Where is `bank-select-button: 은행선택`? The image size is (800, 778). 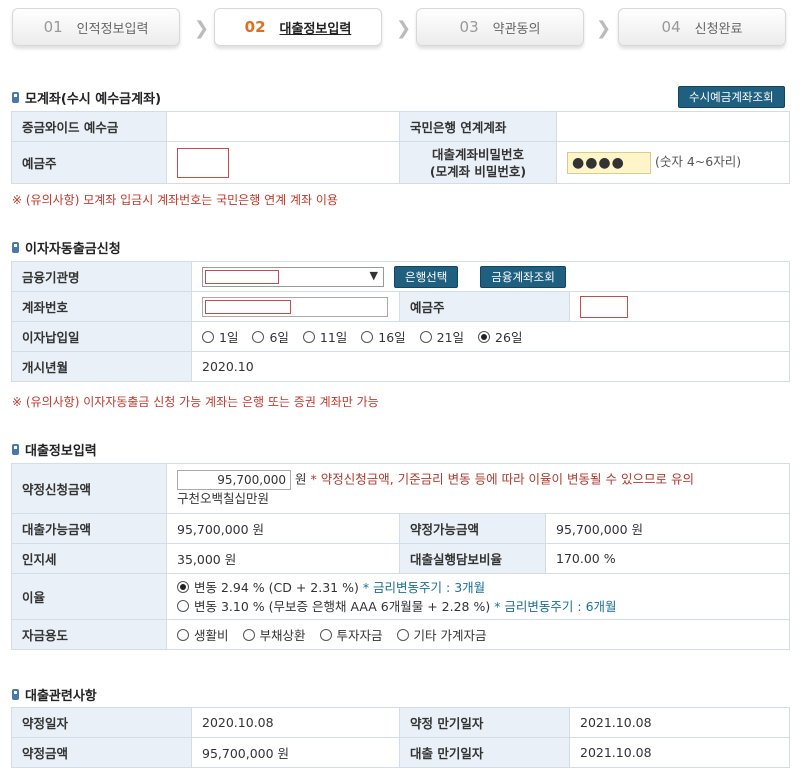
bank-select-button: 은행선택 is located at coordinates (426, 276).